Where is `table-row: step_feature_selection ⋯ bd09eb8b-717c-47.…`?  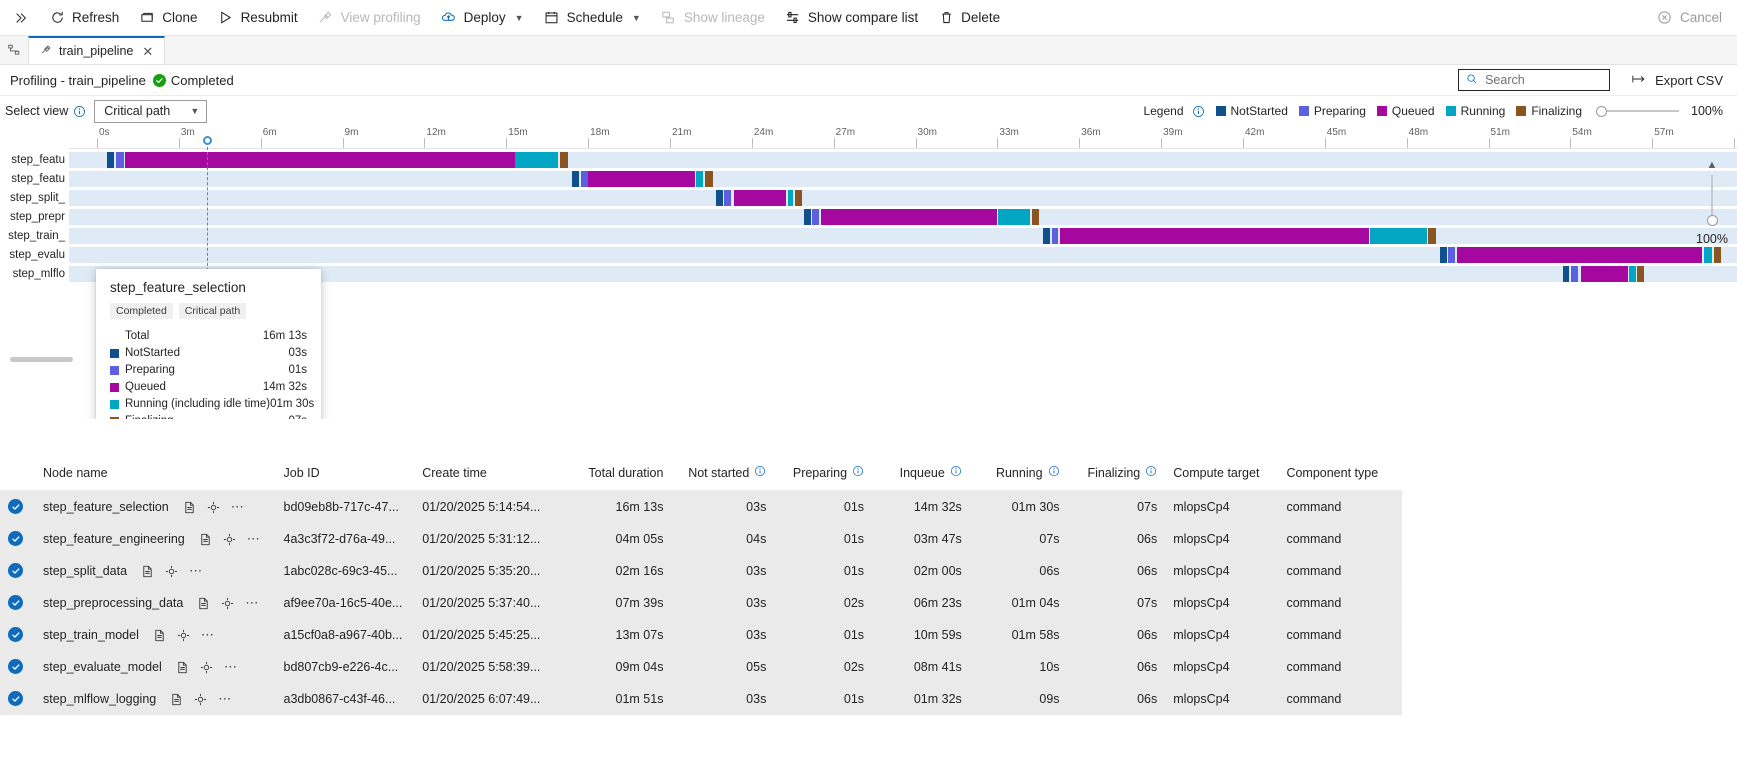 table-row: step_feature_selection ⋯ bd09eb8b-717c-47.… is located at coordinates (701, 506).